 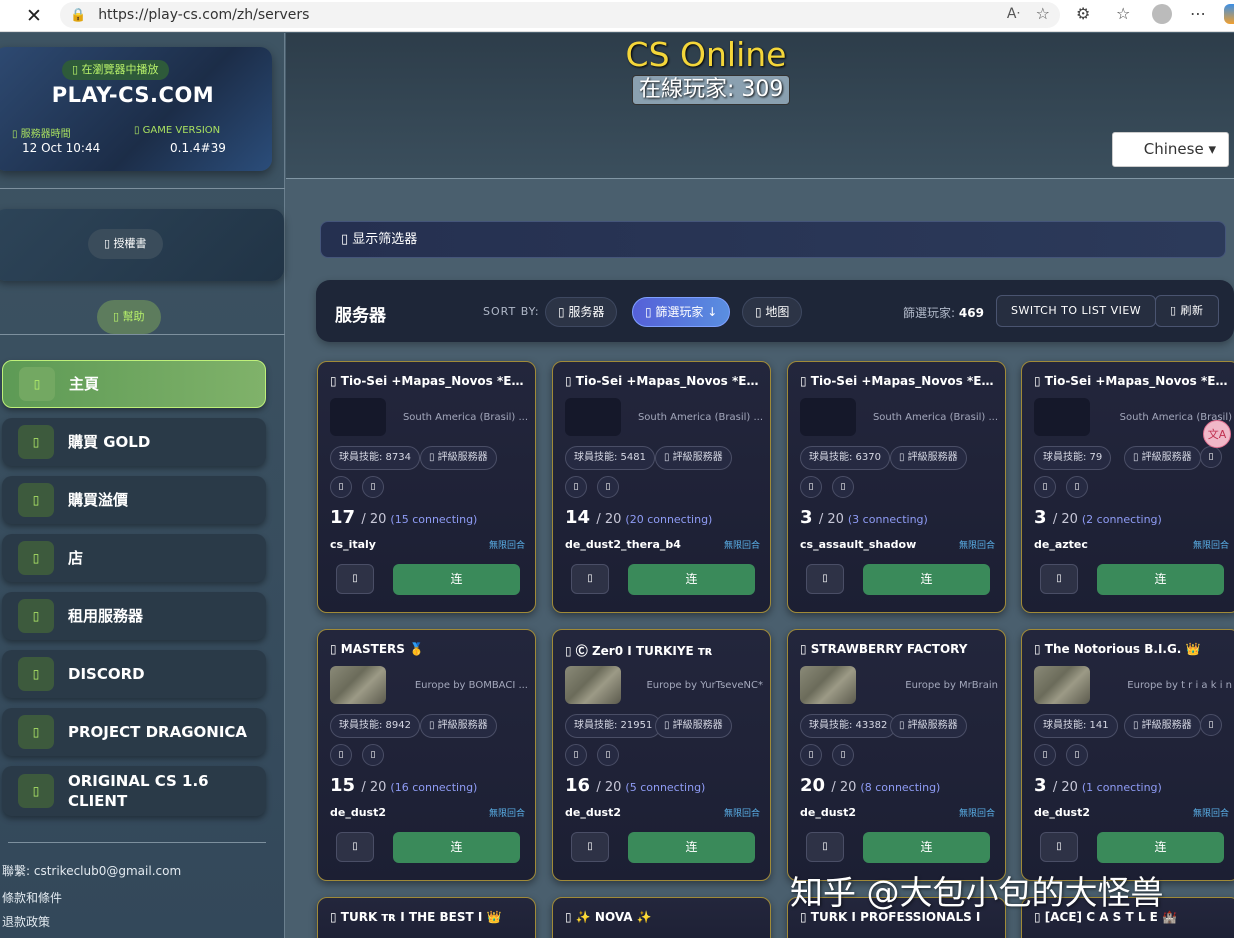 I want to click on nav-item-project-dragonica: ▯ PROJECT DRAGONICA, so click(x=134, y=732).